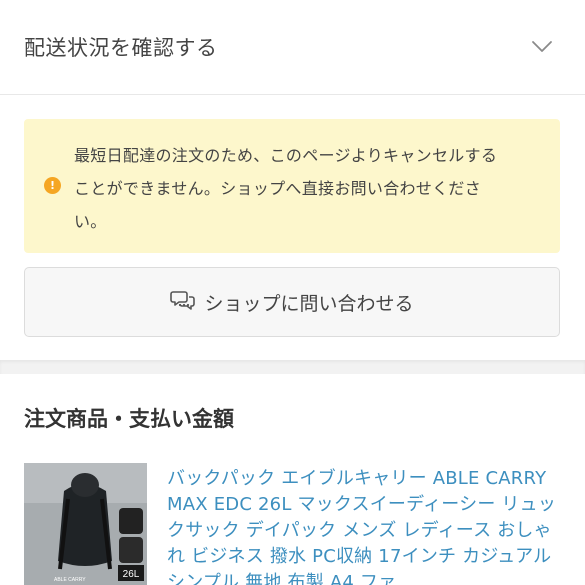 The image size is (585, 585). I want to click on order-section-title: 注文商品・支払い金額, so click(129, 419).